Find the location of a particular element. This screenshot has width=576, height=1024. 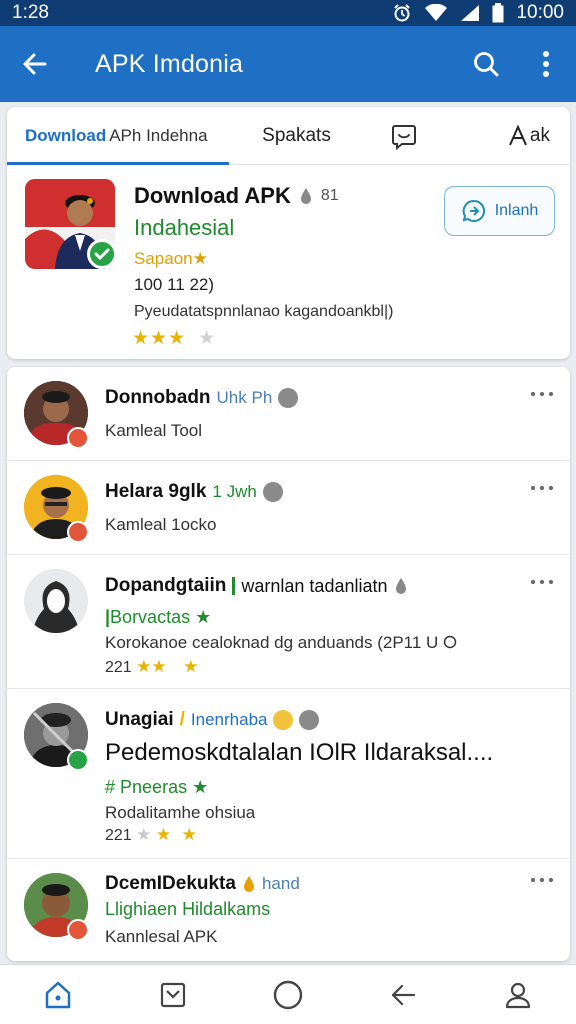

featured-title-extra: 81 is located at coordinates (329, 195).